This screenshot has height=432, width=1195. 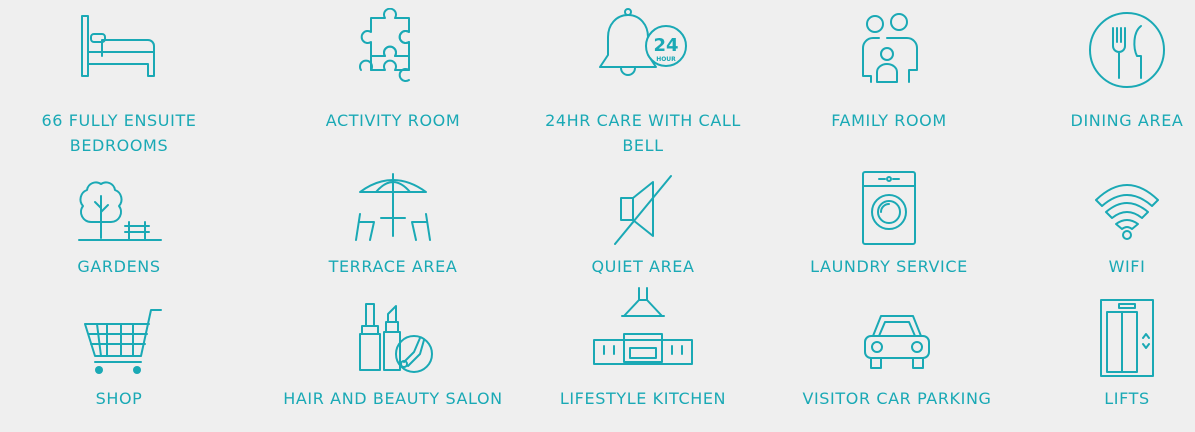 I want to click on amenity-visitor-car-parking: VISITOR CAR PARKING, so click(x=897, y=365).